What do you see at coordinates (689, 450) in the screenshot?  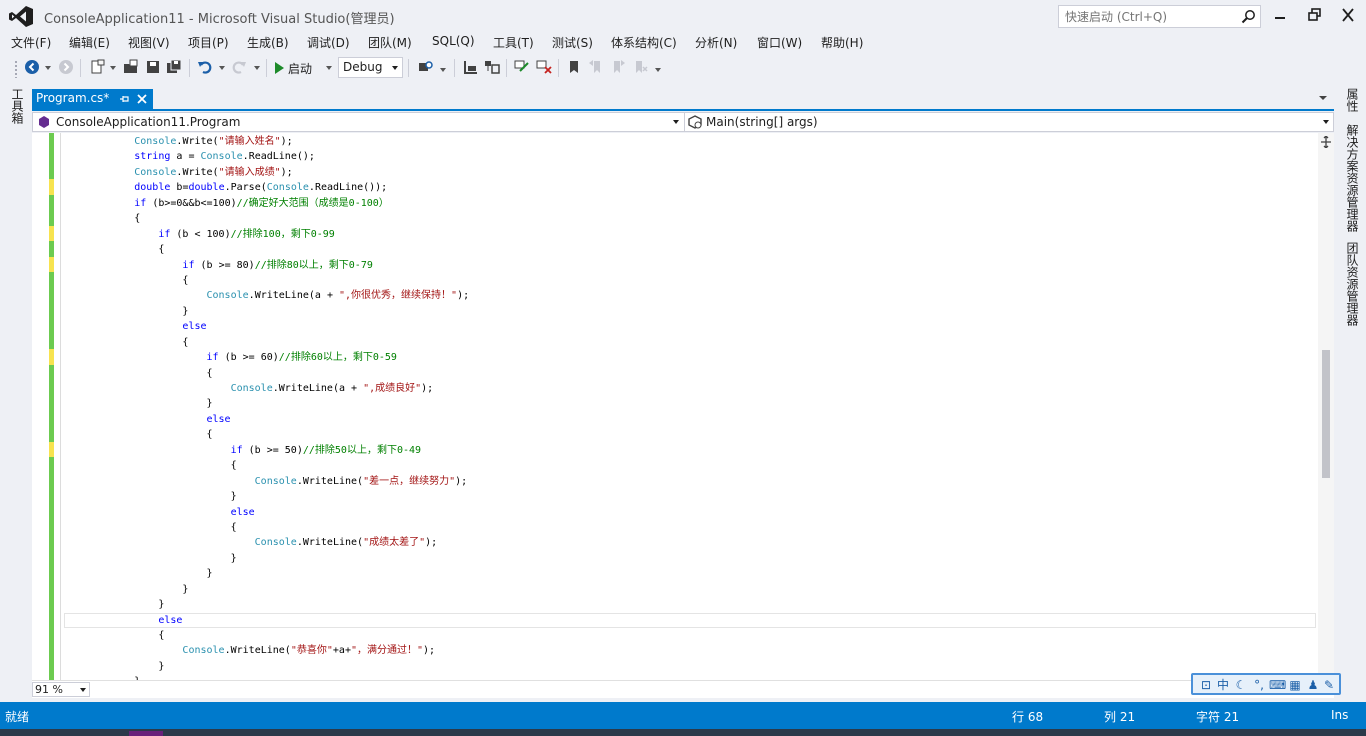 I see `code-line: if (b >= 50)//排除50以上，剩下0-49` at bounding box center [689, 450].